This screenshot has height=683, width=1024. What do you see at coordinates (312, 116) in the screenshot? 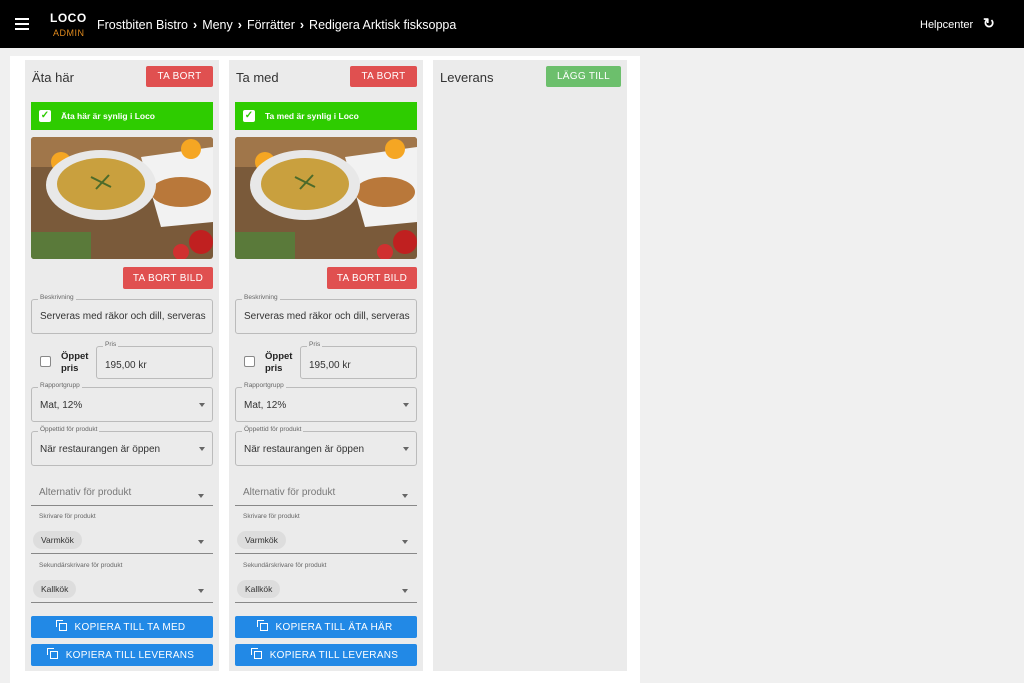
I see `visible-label: Ta med är synlig i Loco` at bounding box center [312, 116].